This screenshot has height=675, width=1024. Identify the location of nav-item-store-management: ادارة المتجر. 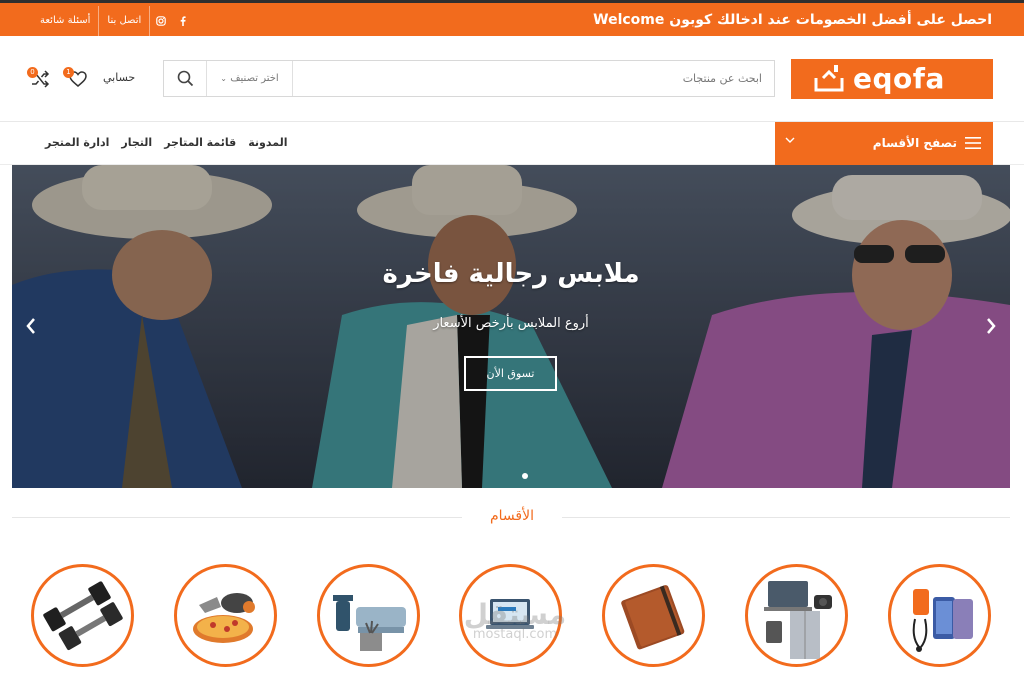
(77, 142).